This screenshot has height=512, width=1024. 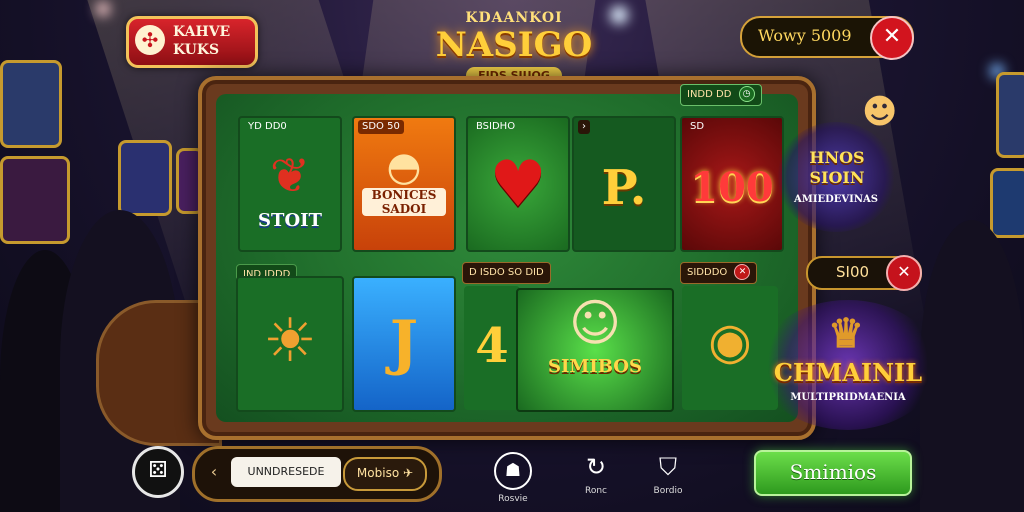 I want to click on tile-number-4: 4, so click(x=492, y=348).